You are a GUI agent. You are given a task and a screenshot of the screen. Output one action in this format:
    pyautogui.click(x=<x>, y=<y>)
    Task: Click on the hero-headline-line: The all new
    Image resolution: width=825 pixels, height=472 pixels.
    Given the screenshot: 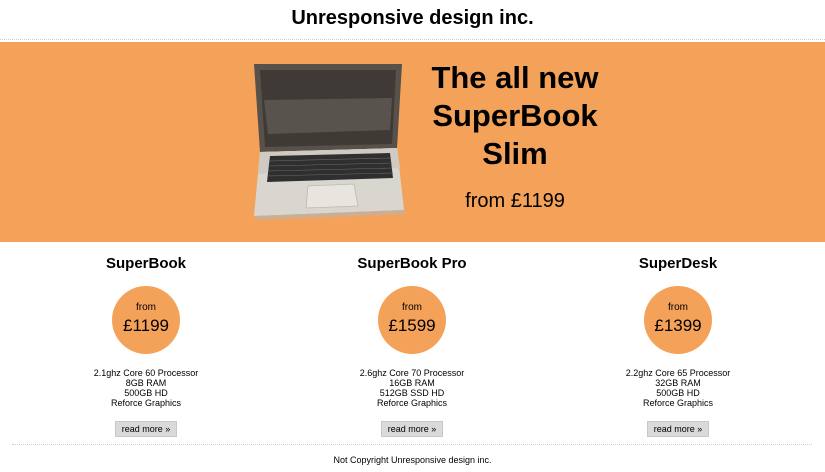 What is the action you would take?
    pyautogui.click(x=515, y=77)
    